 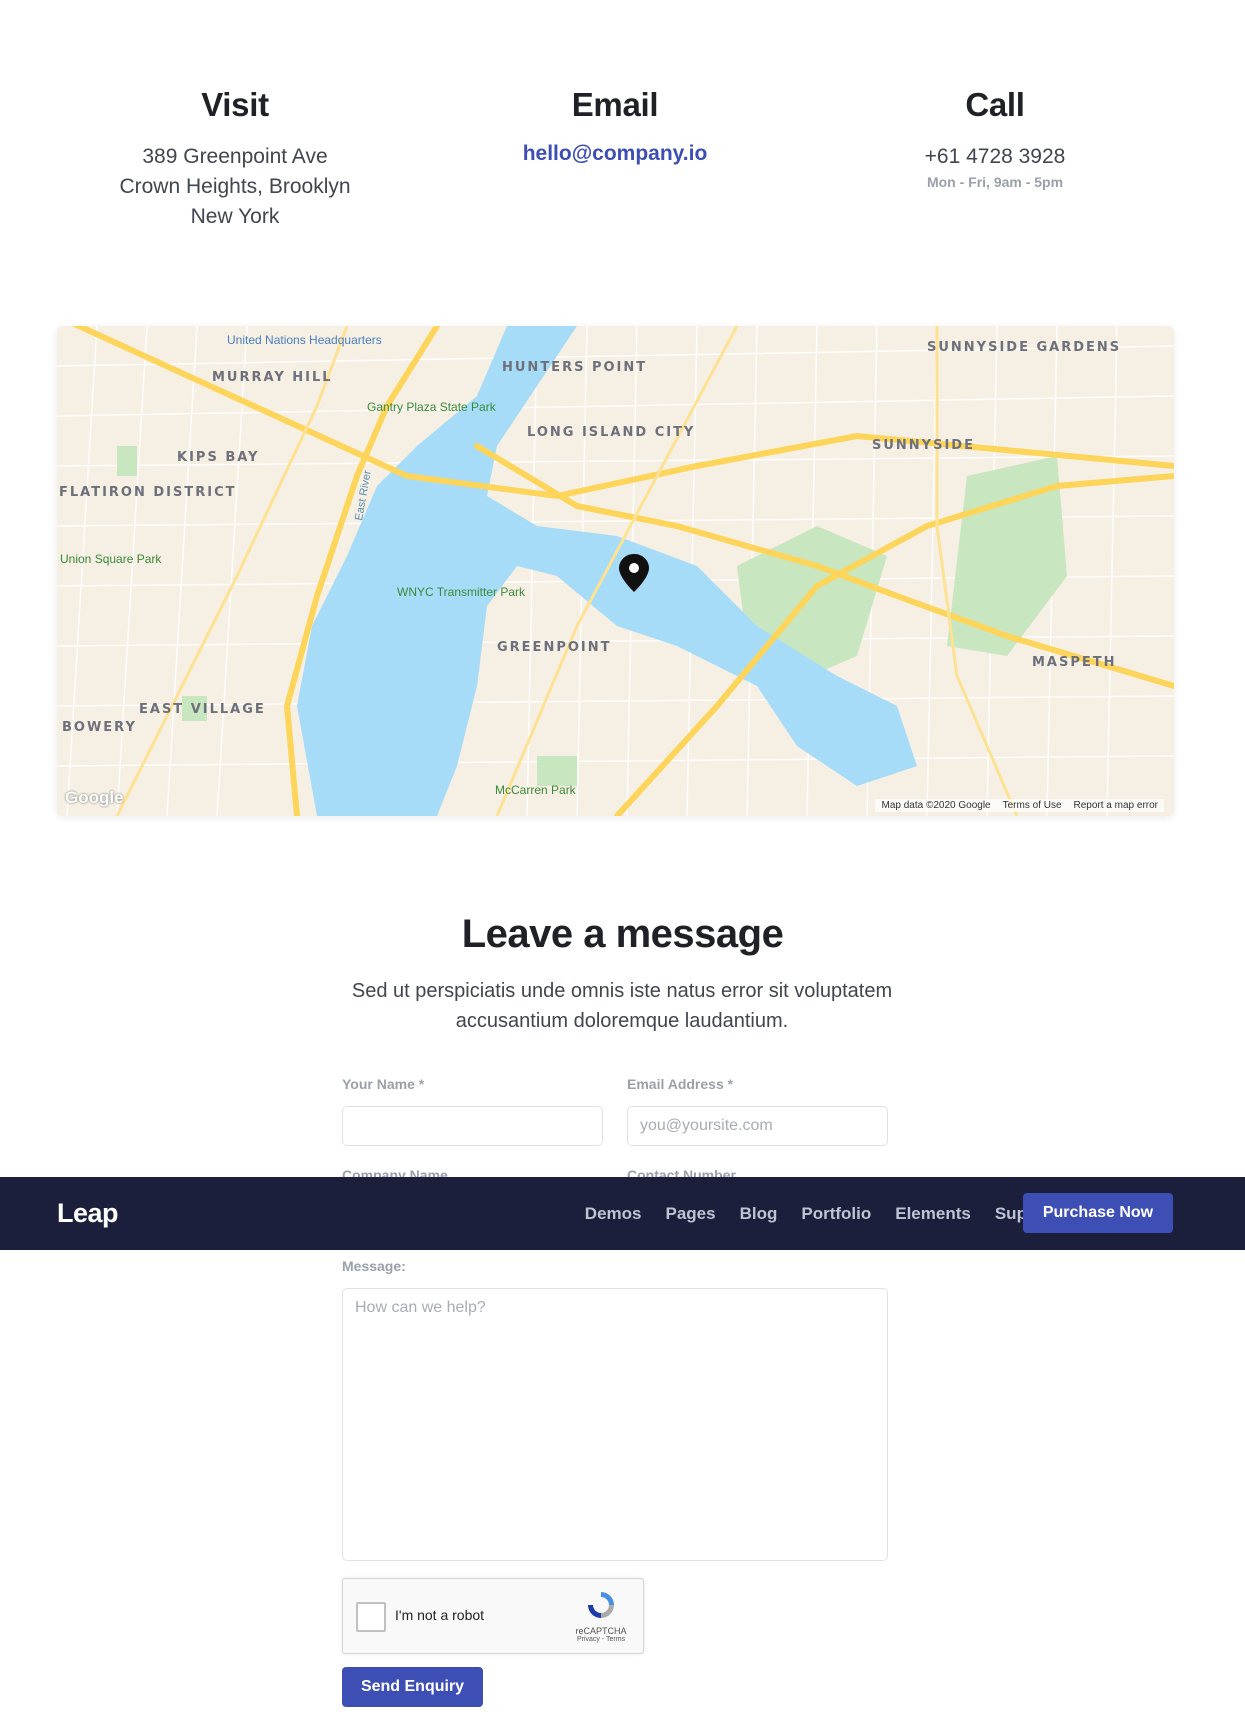 What do you see at coordinates (1032, 805) in the screenshot?
I see `map-terms-link: Terms of Use` at bounding box center [1032, 805].